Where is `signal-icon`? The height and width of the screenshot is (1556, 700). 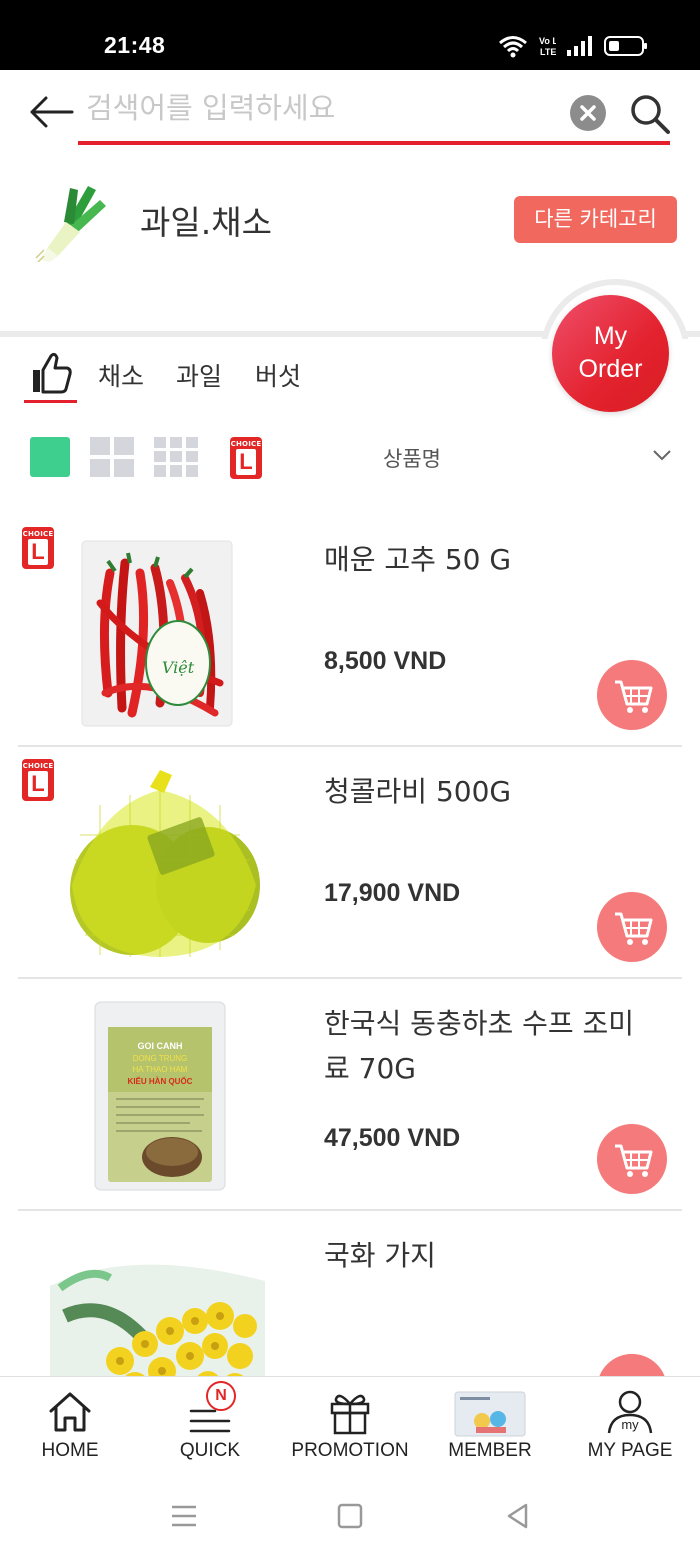
signal-icon is located at coordinates (579, 46).